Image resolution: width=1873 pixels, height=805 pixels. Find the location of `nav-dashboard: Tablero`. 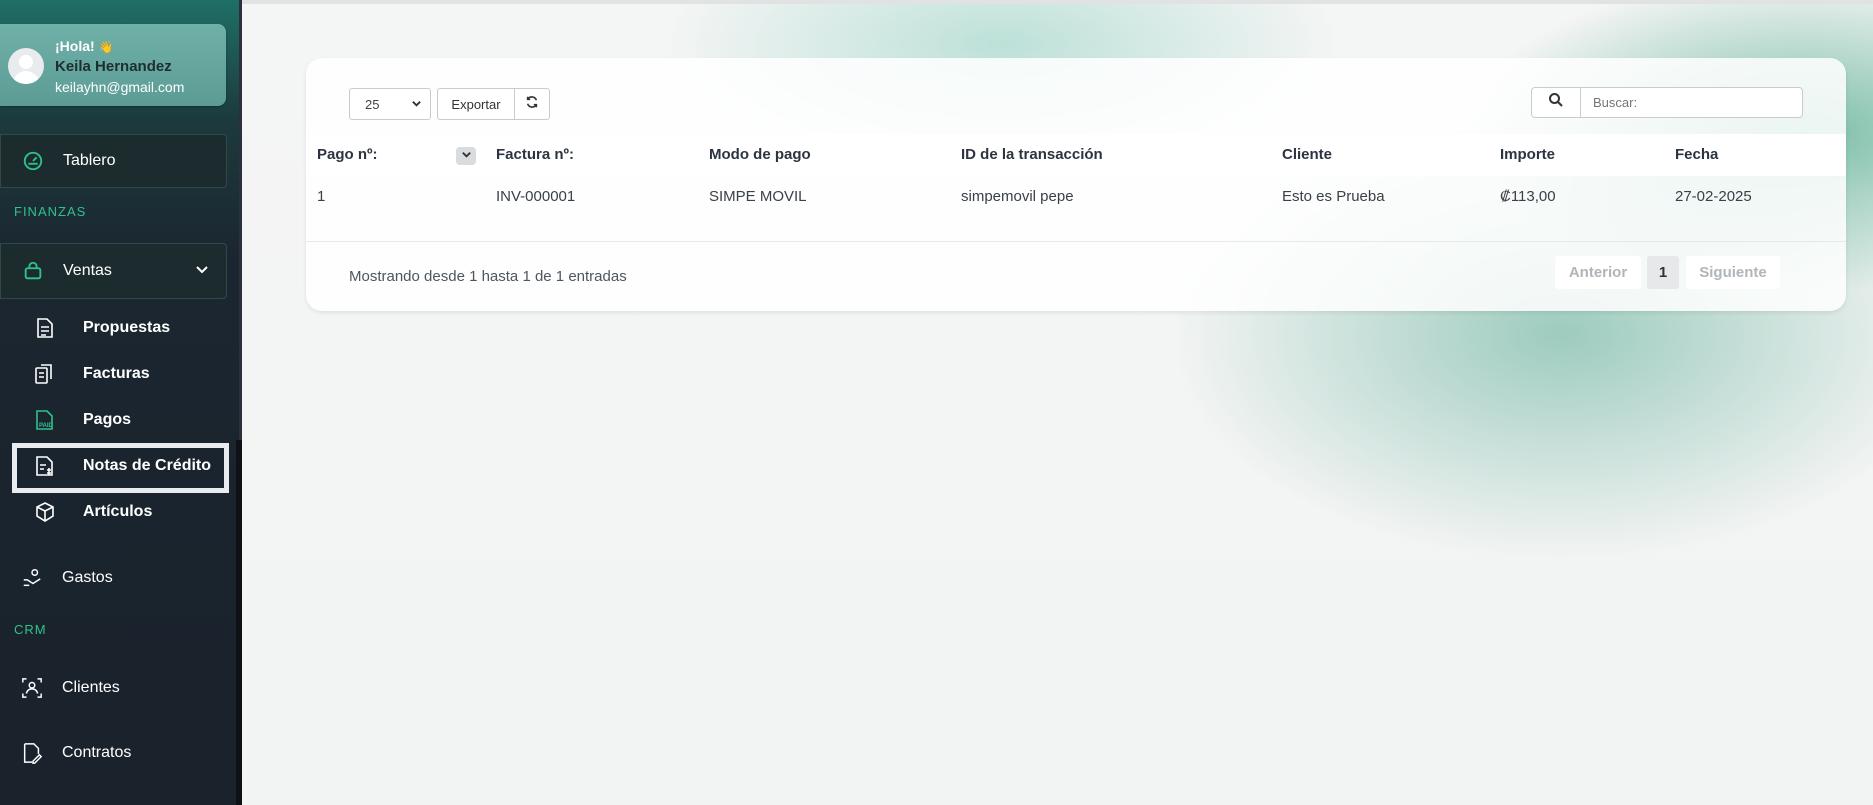

nav-dashboard: Tablero is located at coordinates (113, 161).